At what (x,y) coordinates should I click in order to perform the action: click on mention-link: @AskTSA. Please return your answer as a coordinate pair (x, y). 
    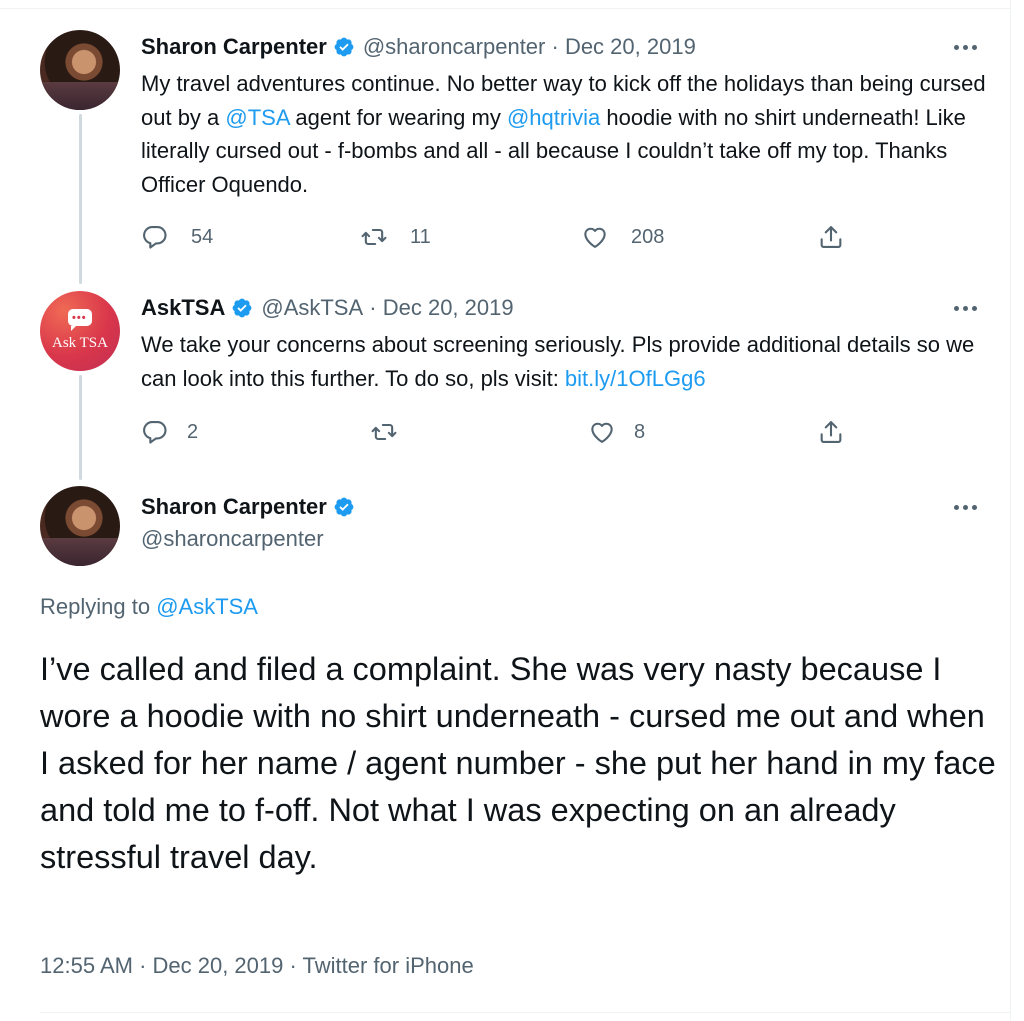
    Looking at the image, I should click on (207, 606).